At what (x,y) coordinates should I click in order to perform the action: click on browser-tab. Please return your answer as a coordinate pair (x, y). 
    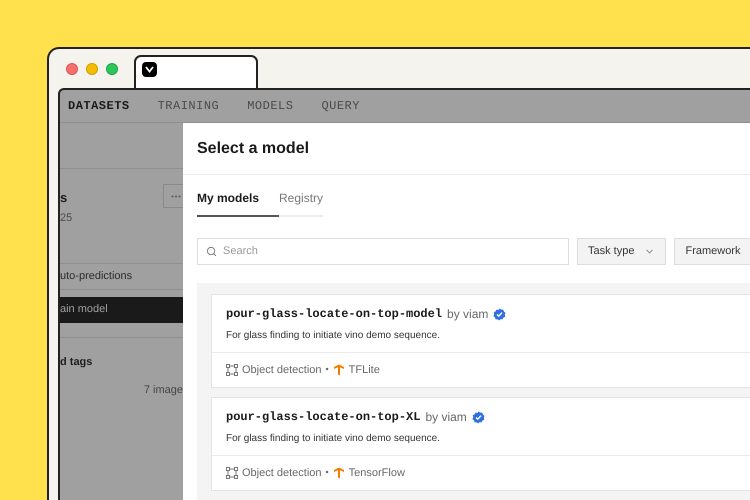
    Looking at the image, I should click on (196, 71).